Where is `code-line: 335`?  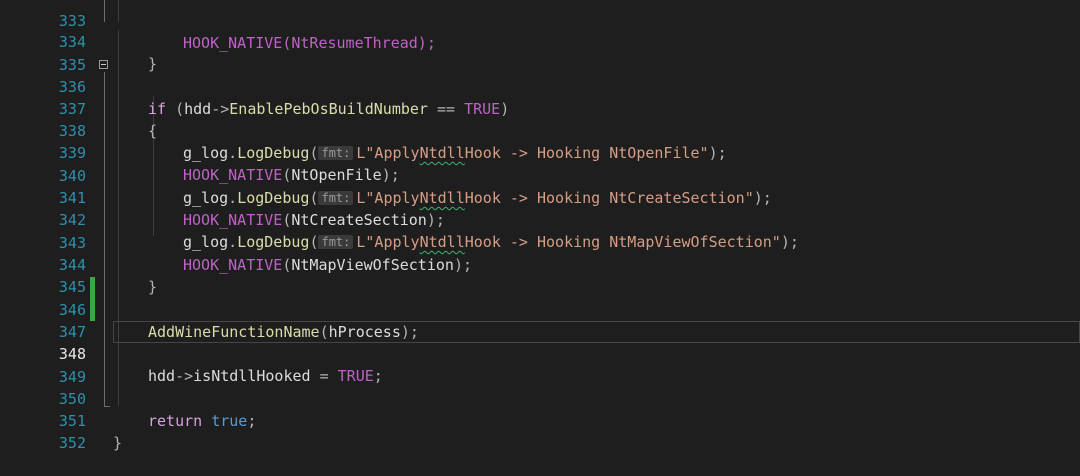
code-line: 335 is located at coordinates (540, 53).